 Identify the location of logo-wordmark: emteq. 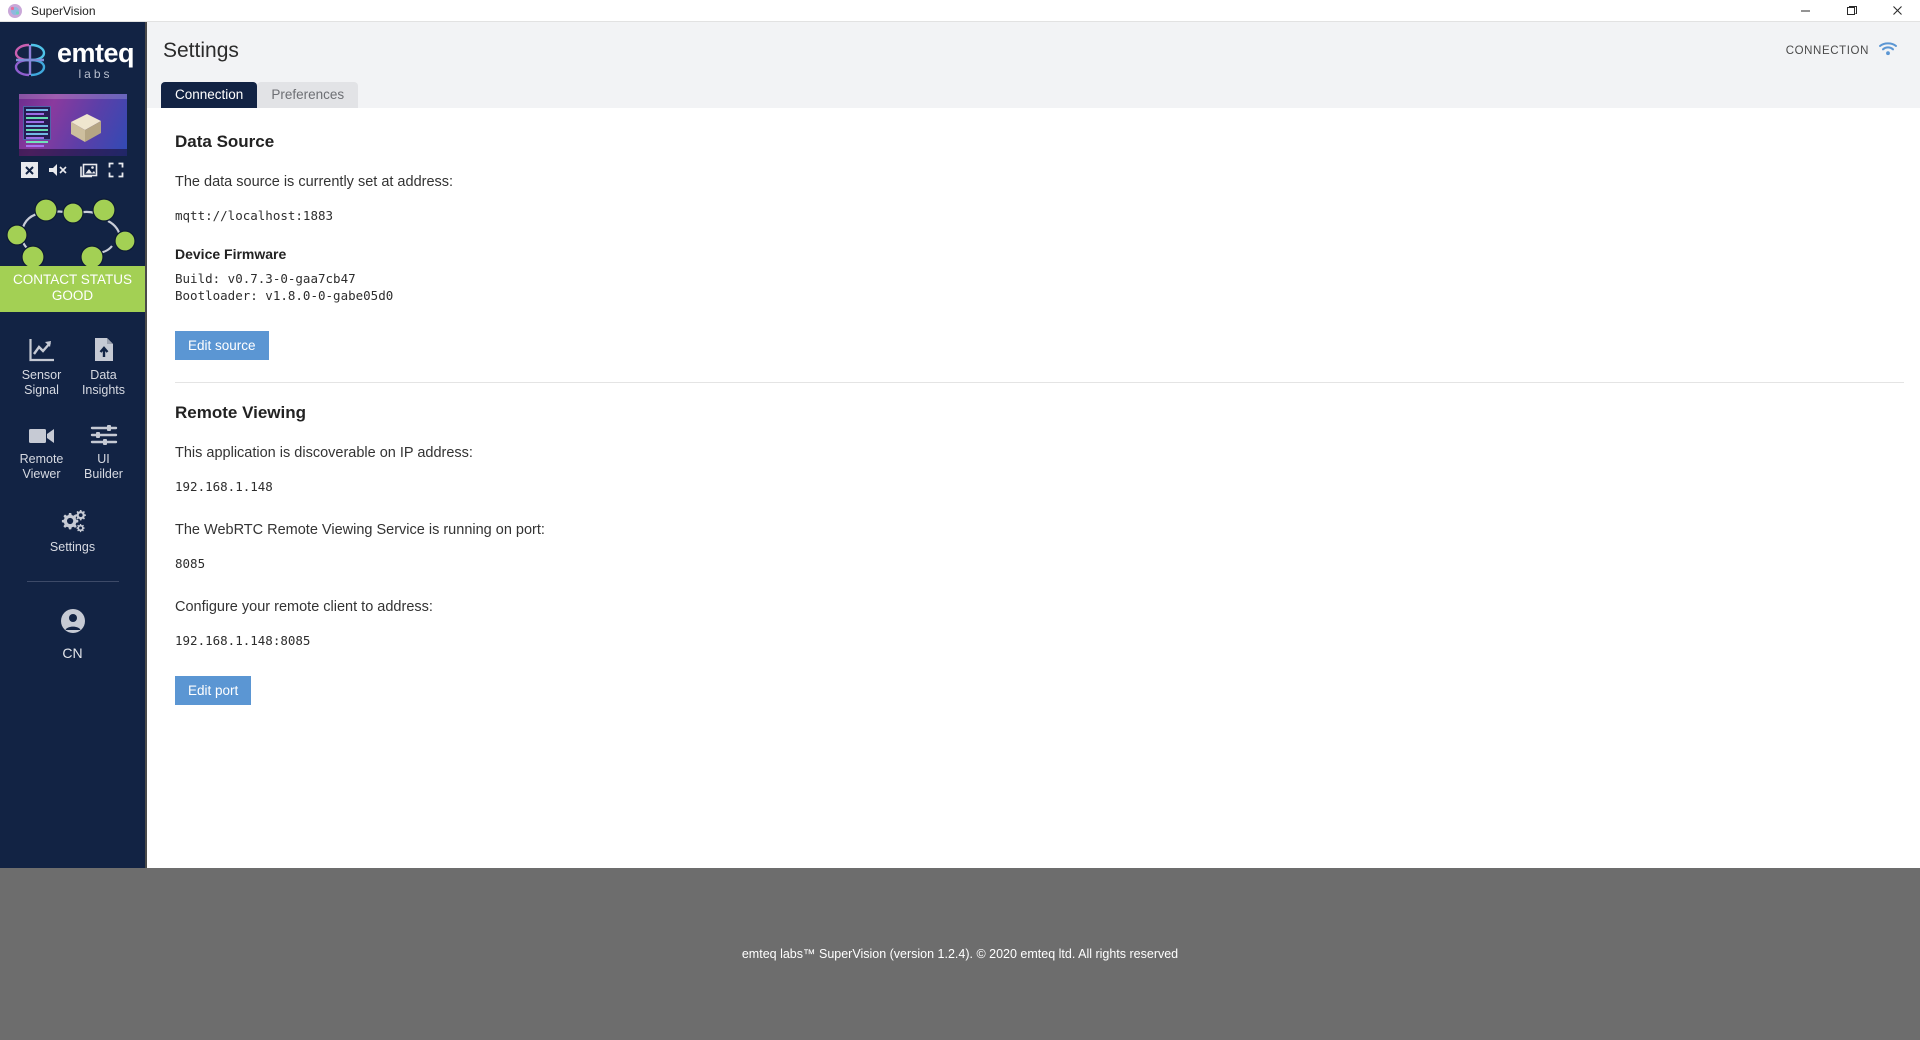
(95, 53).